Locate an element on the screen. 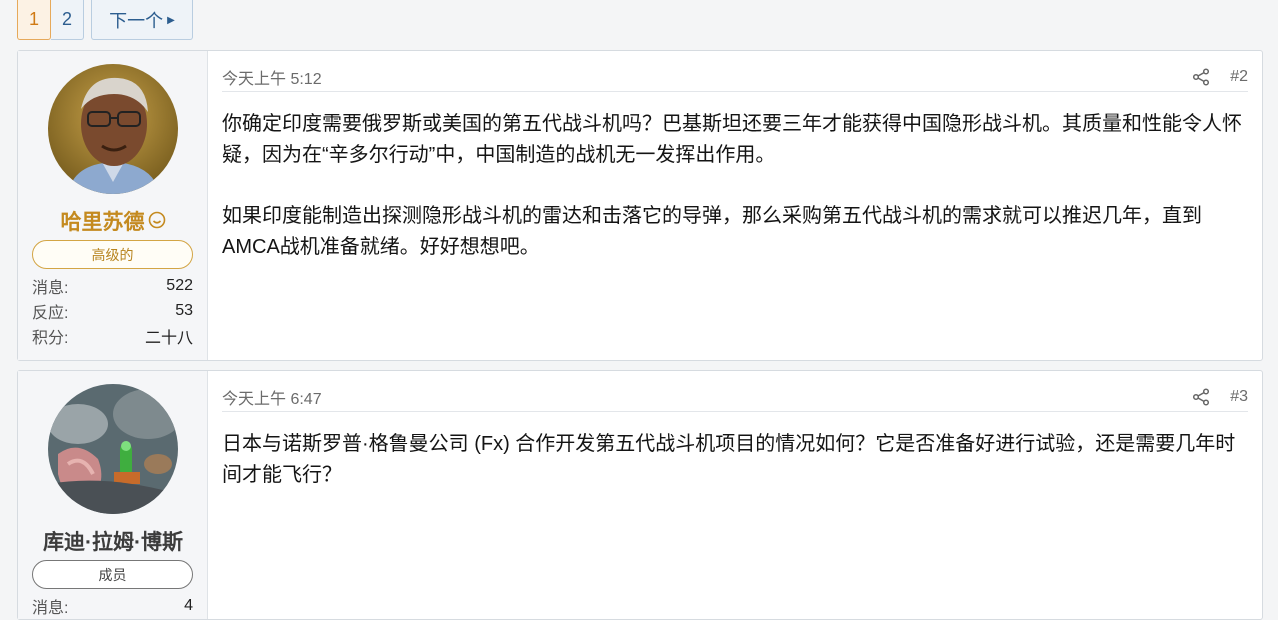  post-actions: #2 is located at coordinates (1220, 77).